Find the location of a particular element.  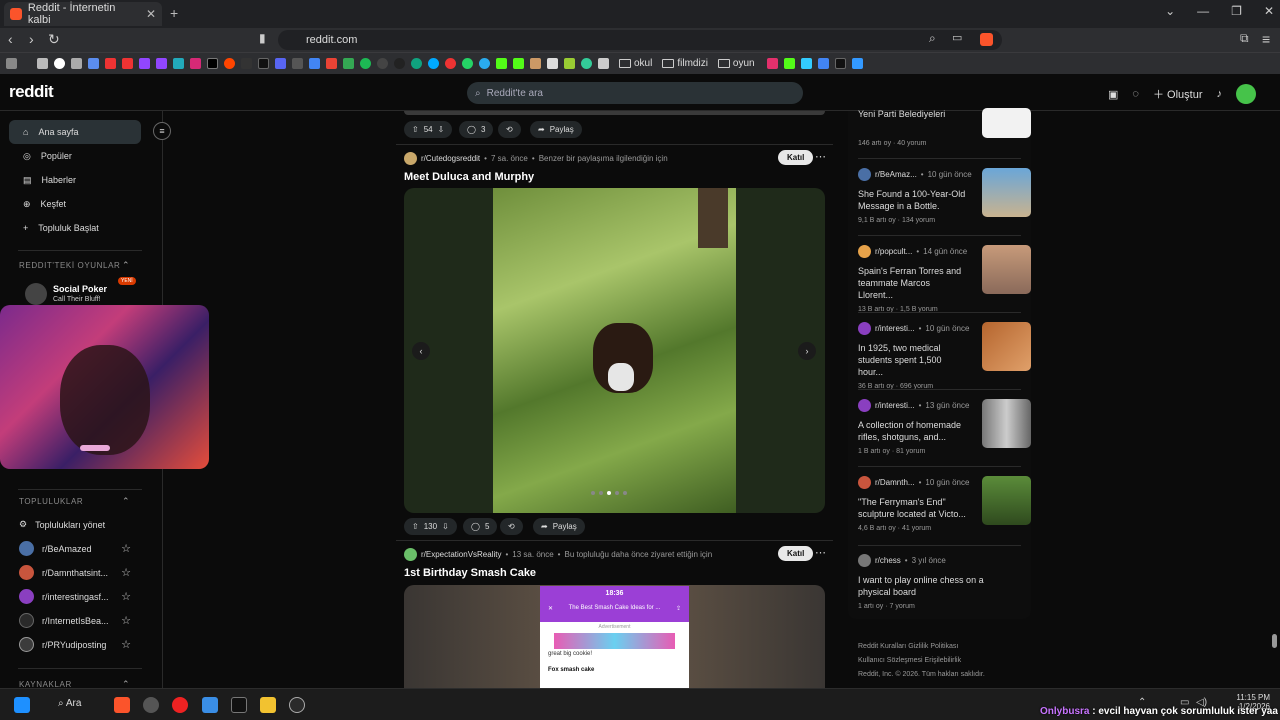

sidebar-item-start-community: + Topluluk Başlat is located at coordinates (75, 228).